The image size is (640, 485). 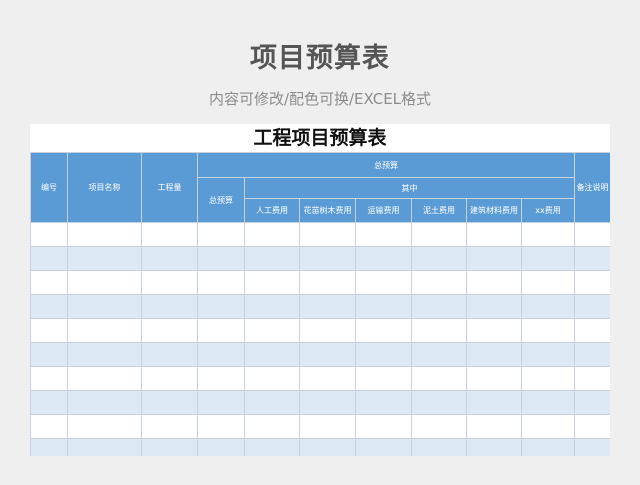 I want to click on header-of-which: 其中, so click(x=409, y=188).